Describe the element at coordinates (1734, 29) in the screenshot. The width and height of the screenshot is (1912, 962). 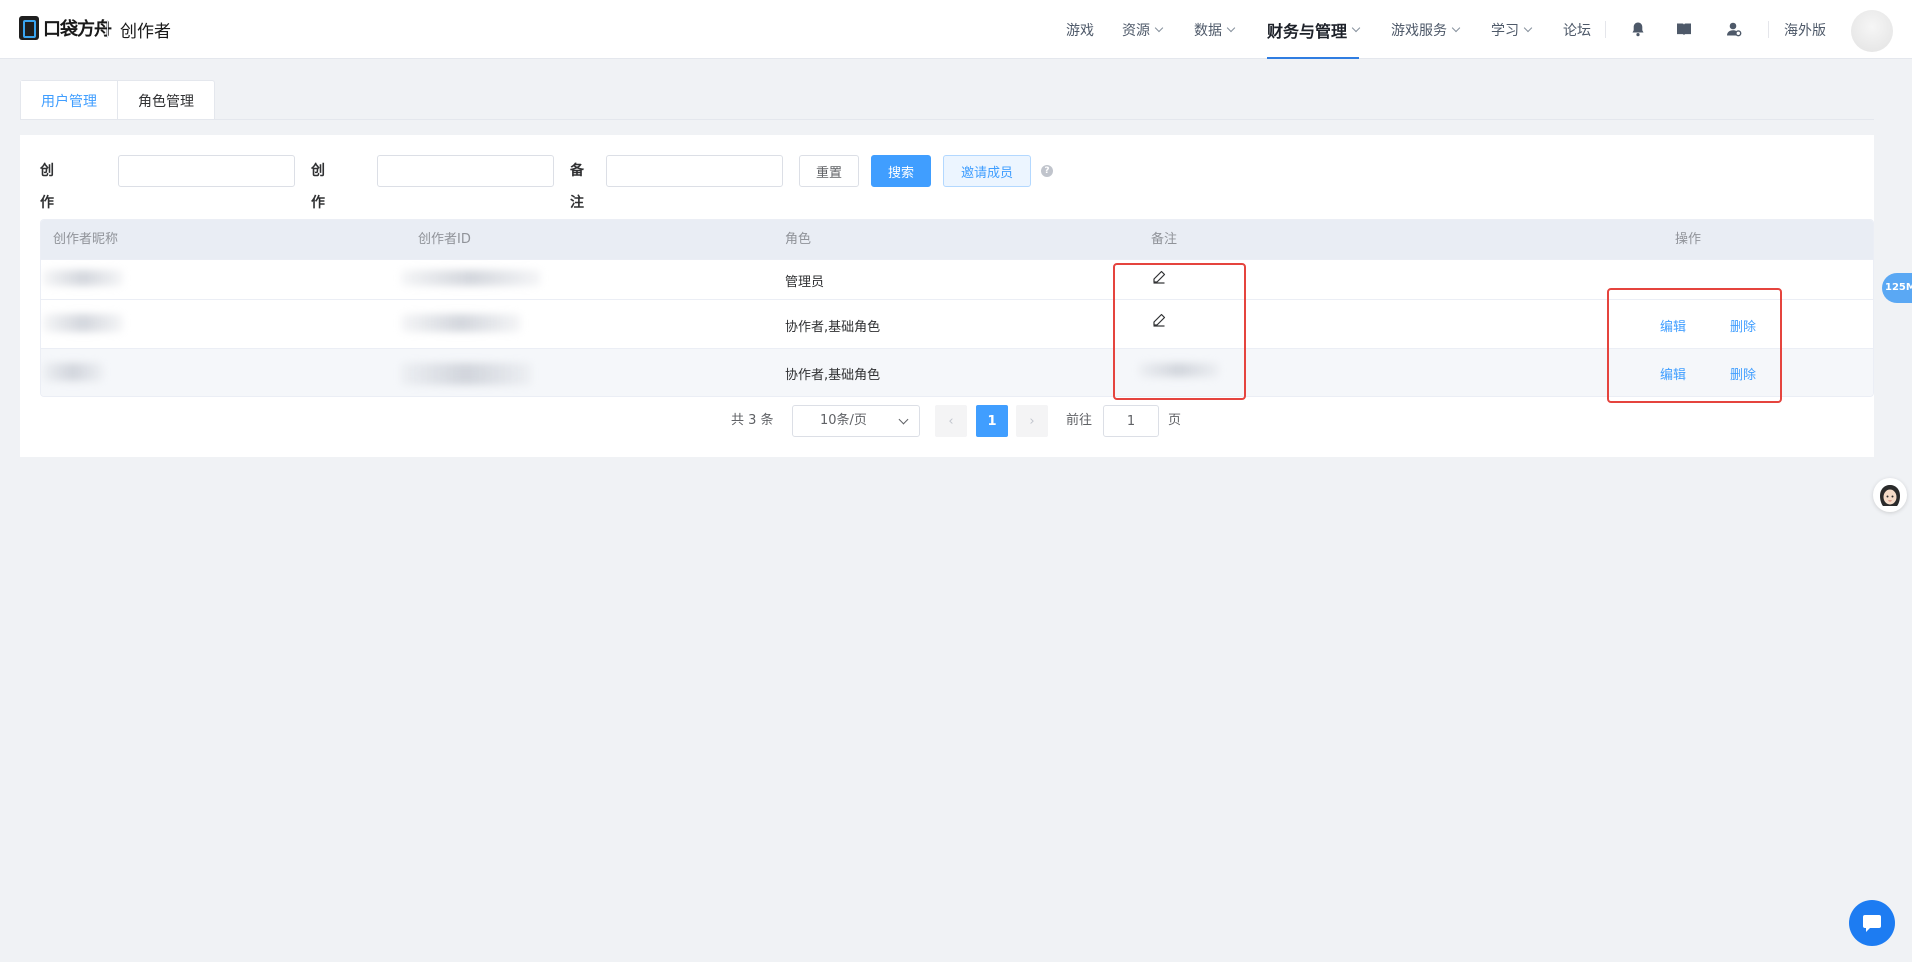
I see `user-settings-icon` at that location.